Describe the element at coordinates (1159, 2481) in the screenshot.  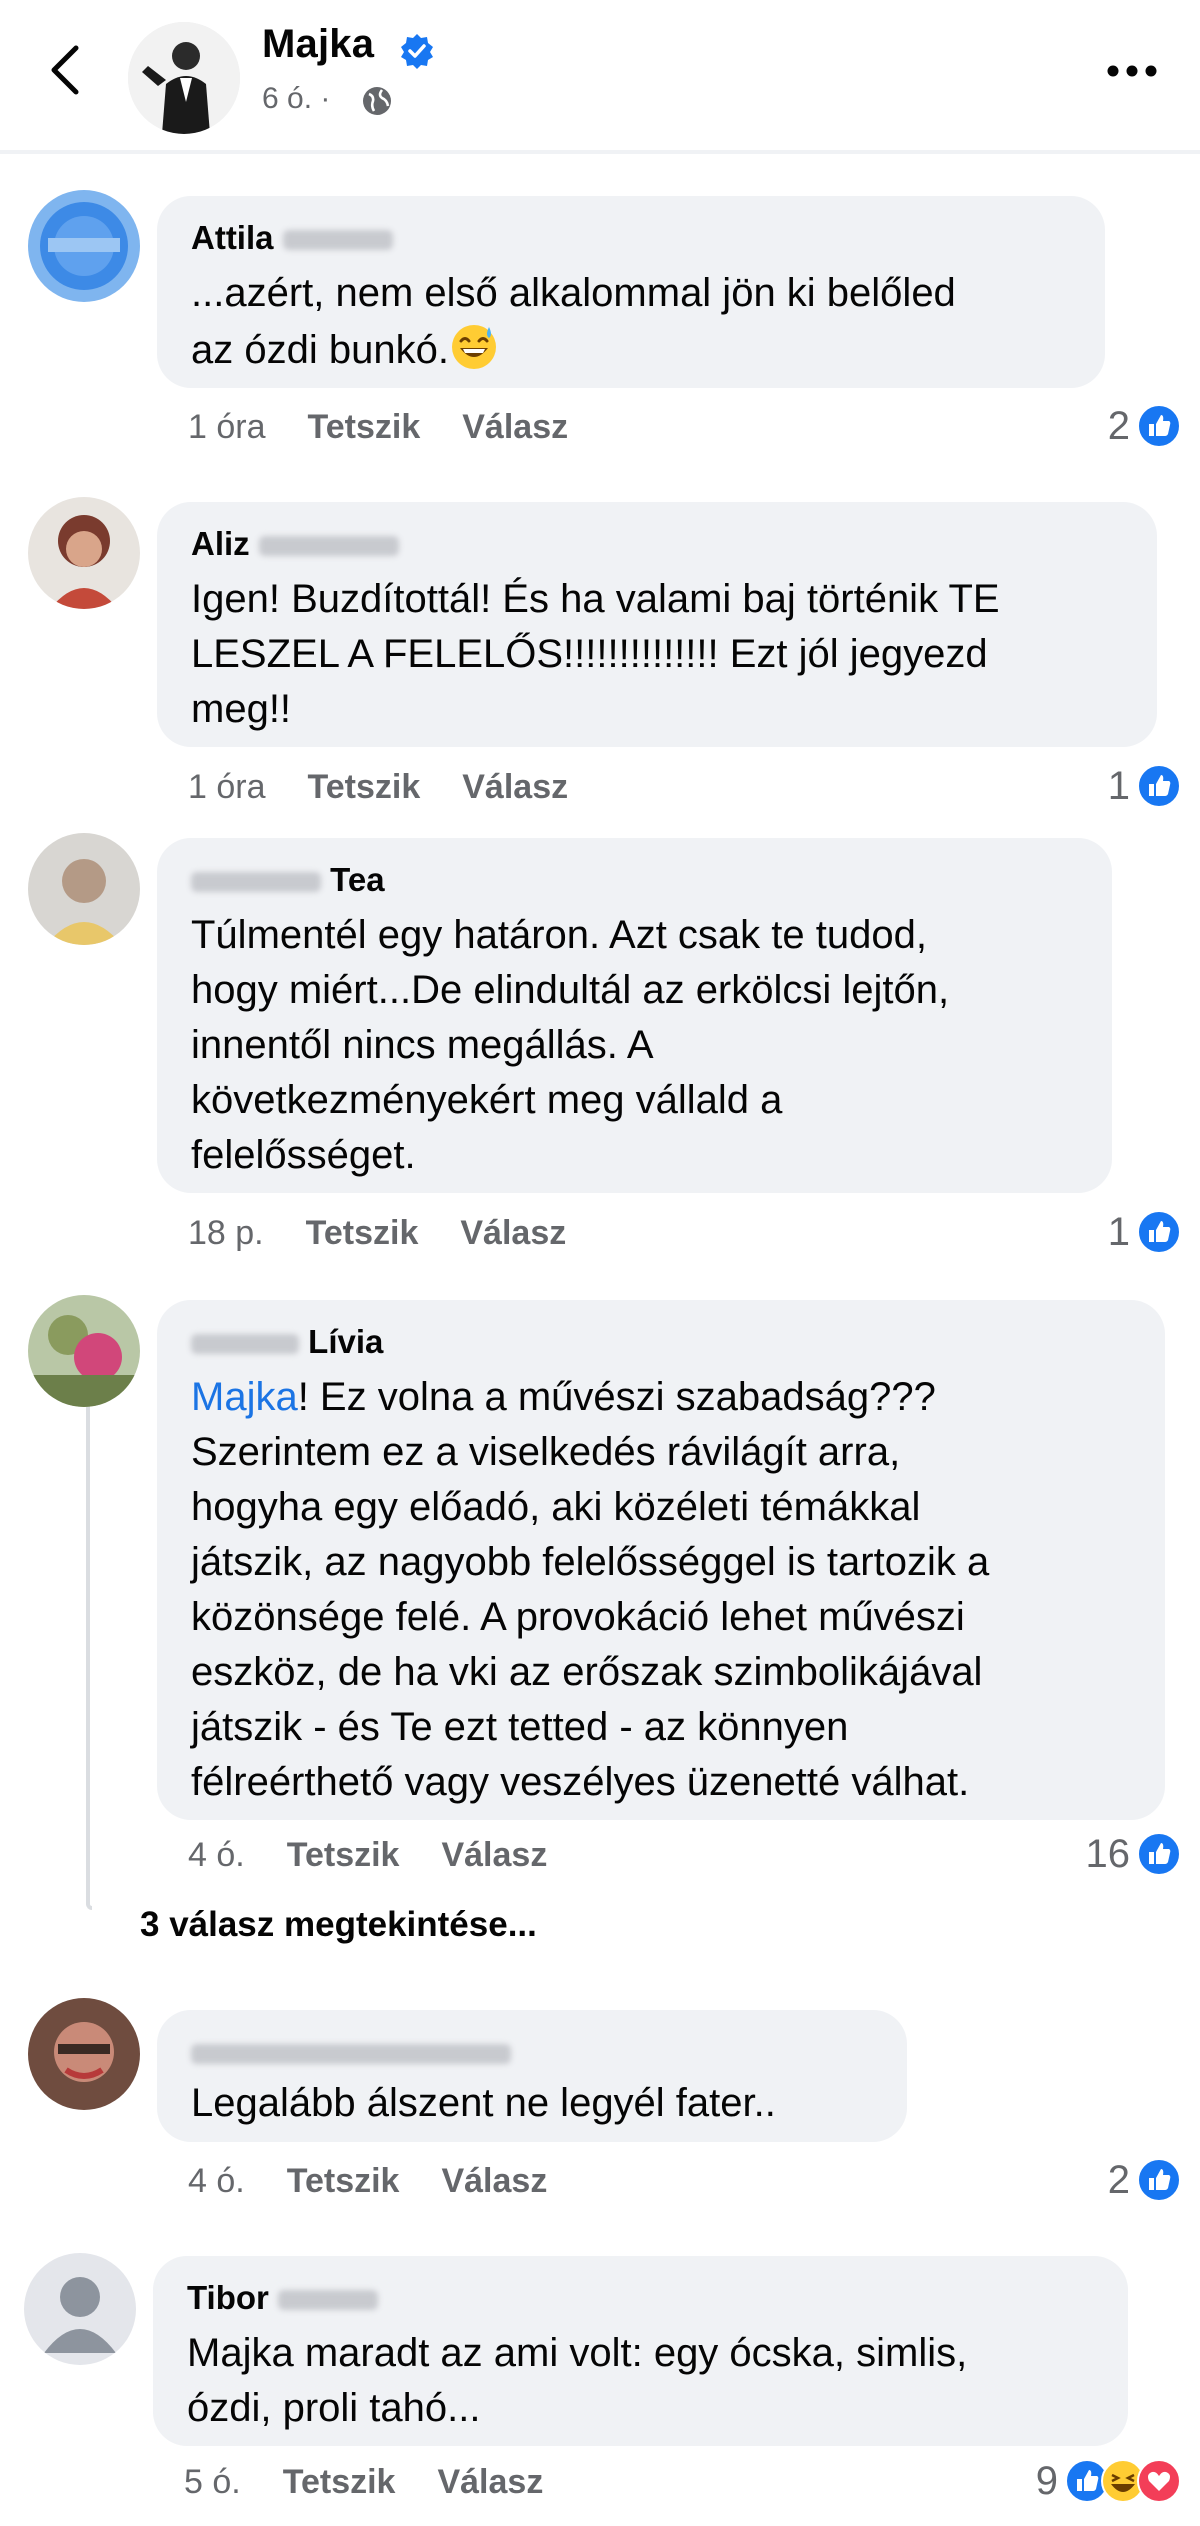
I see `love-reaction-icon` at that location.